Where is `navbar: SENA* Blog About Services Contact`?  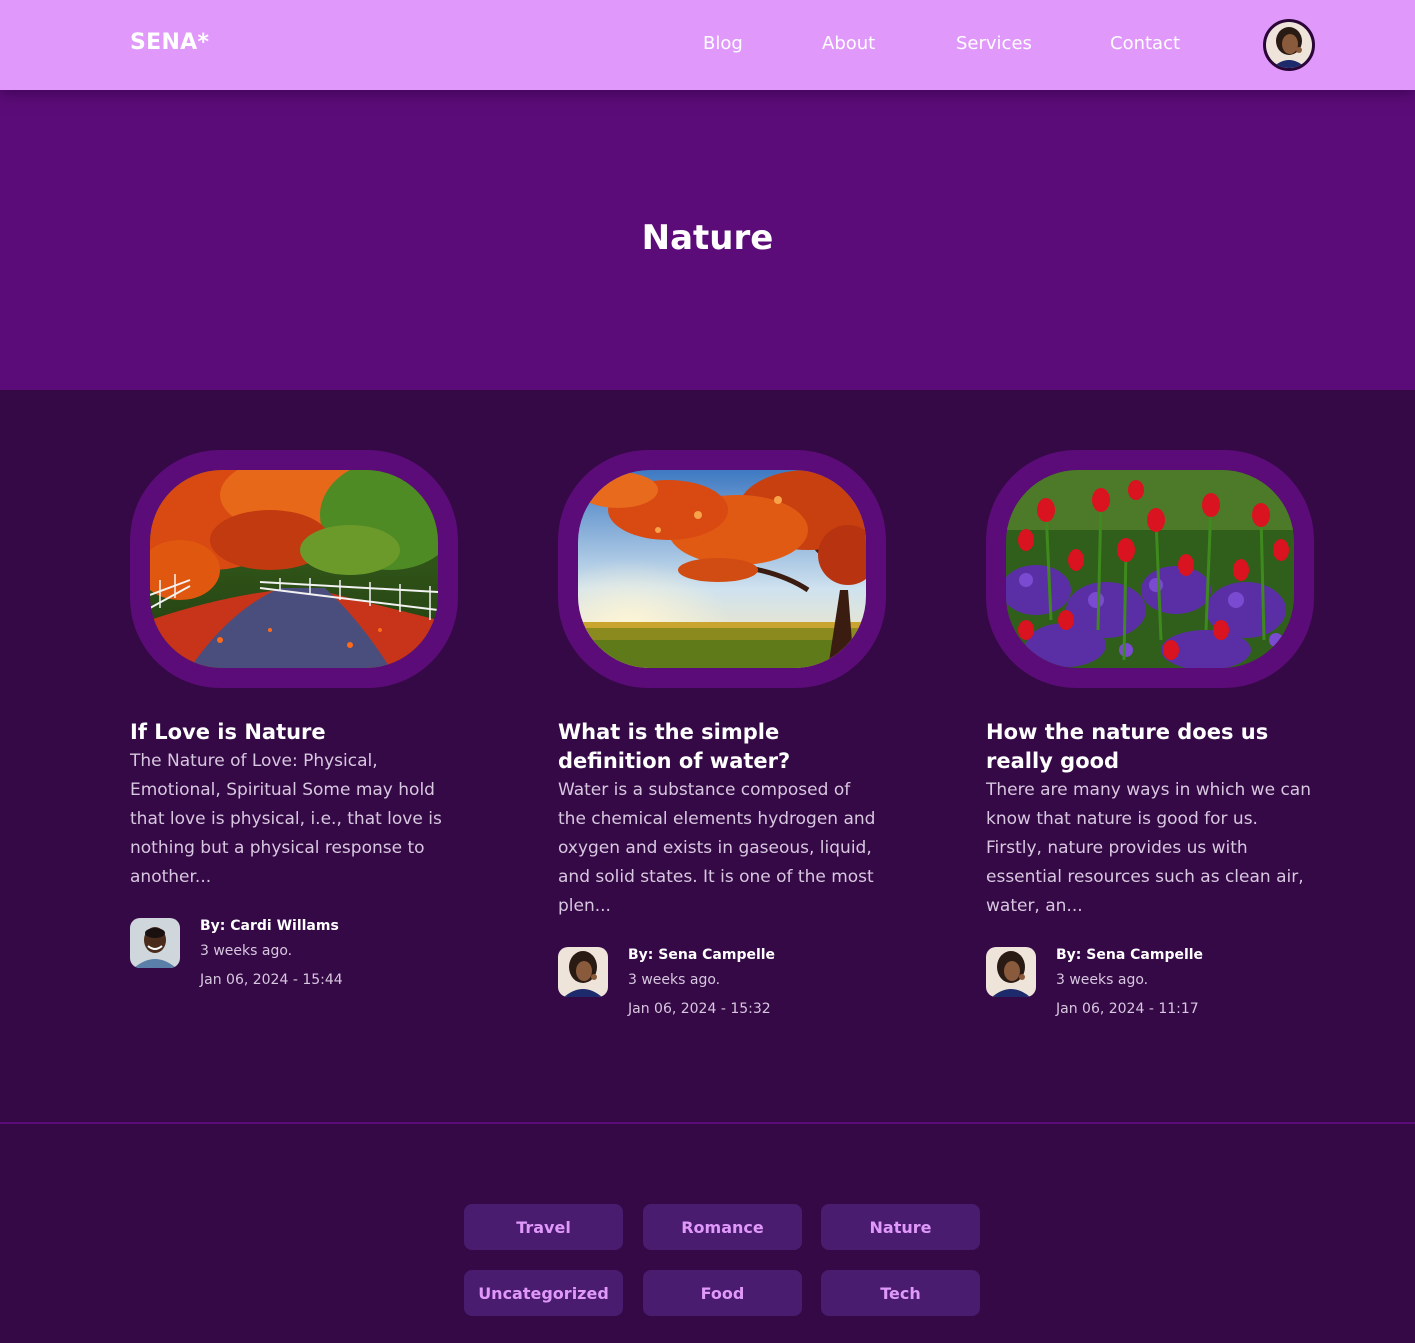
navbar: SENA* Blog About Services Contact is located at coordinates (707, 45).